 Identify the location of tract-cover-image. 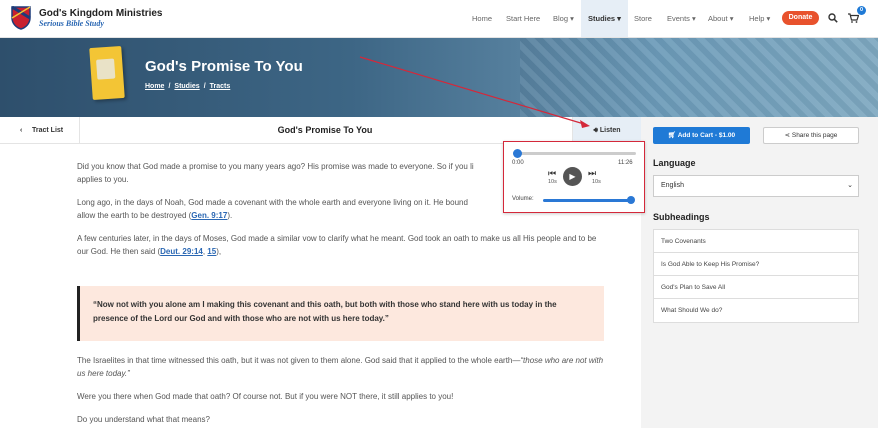
(107, 73).